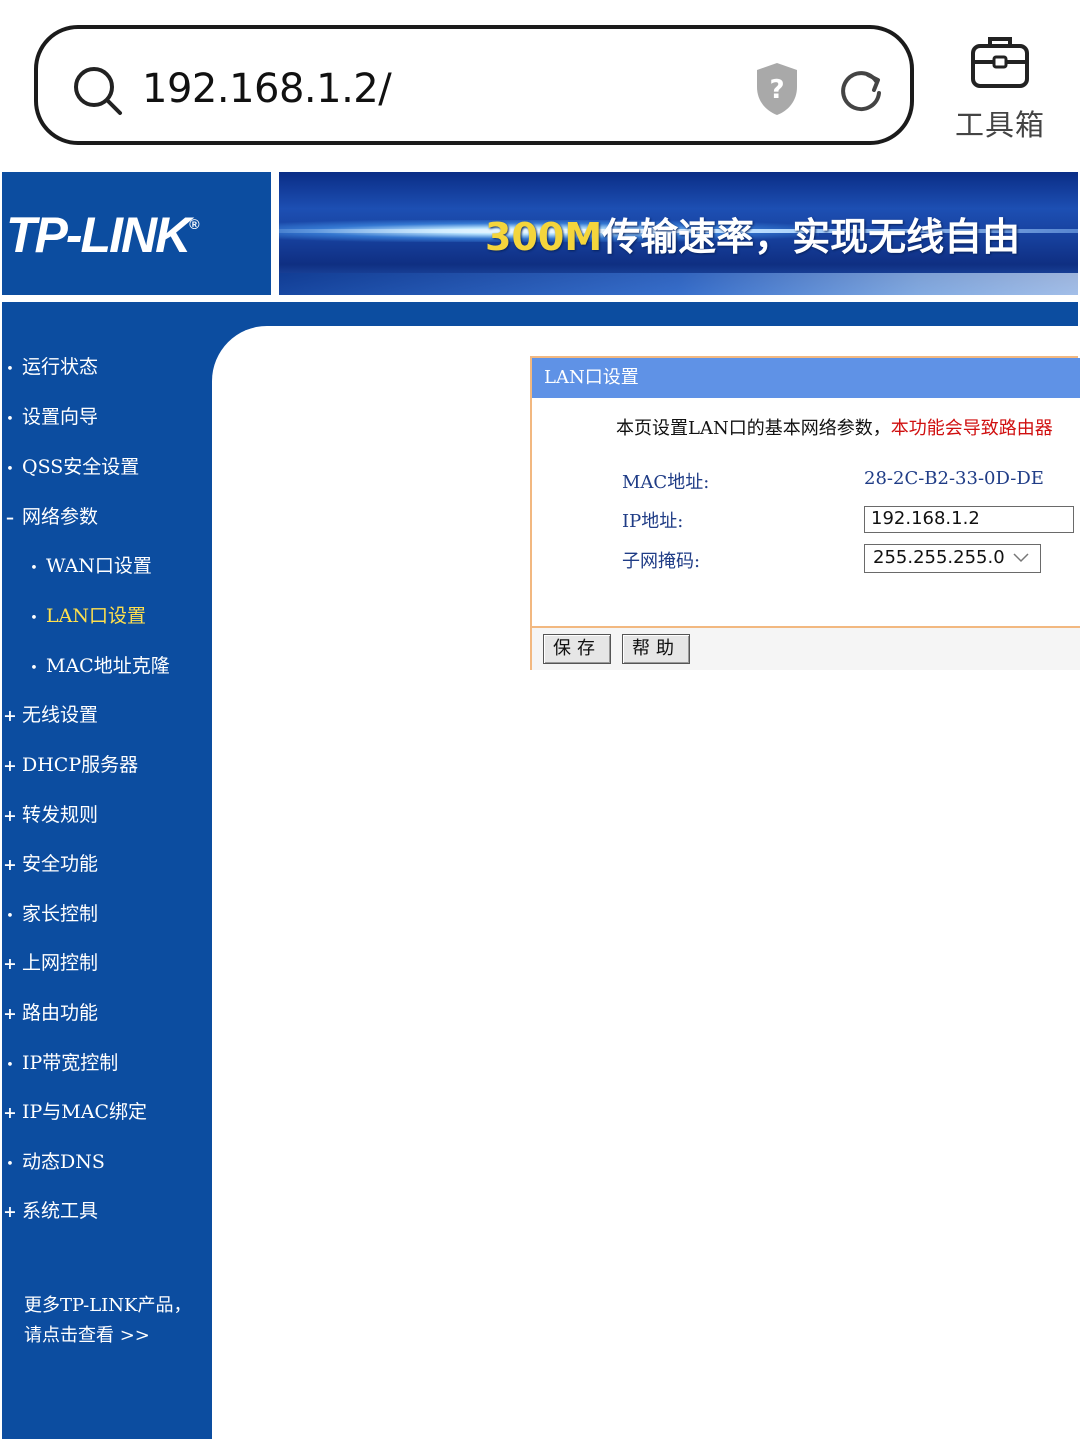 This screenshot has width=1080, height=1439. Describe the element at coordinates (50, 1011) in the screenshot. I see `sidebar-item-routing: + 路由功能` at that location.